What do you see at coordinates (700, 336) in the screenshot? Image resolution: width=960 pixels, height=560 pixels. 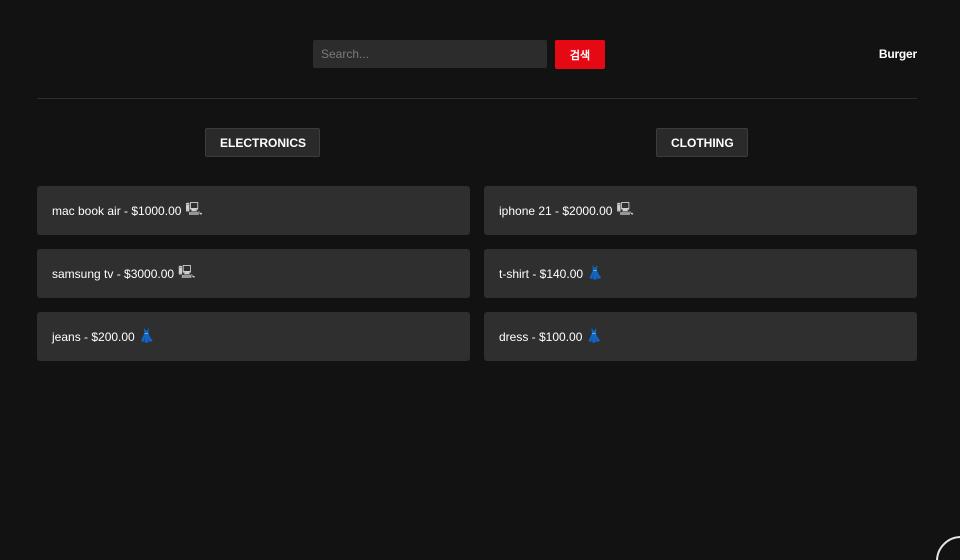 I see `product-card-dress: dress - $100.00 👗` at bounding box center [700, 336].